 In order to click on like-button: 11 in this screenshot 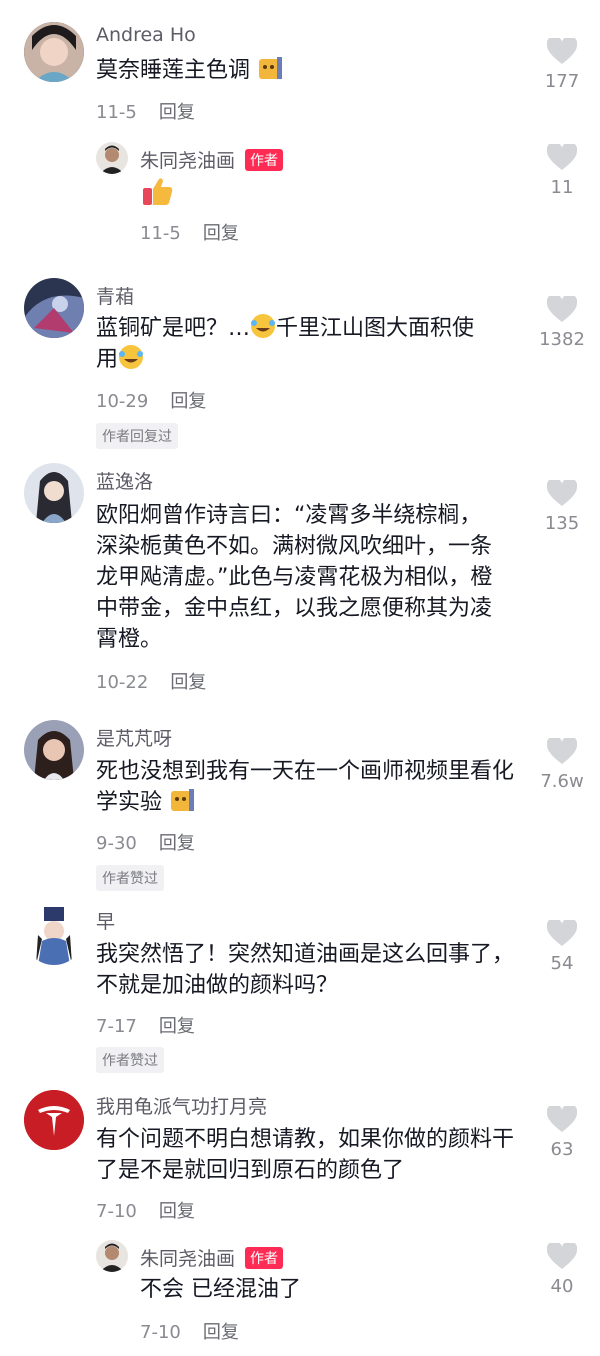, I will do `click(561, 171)`.